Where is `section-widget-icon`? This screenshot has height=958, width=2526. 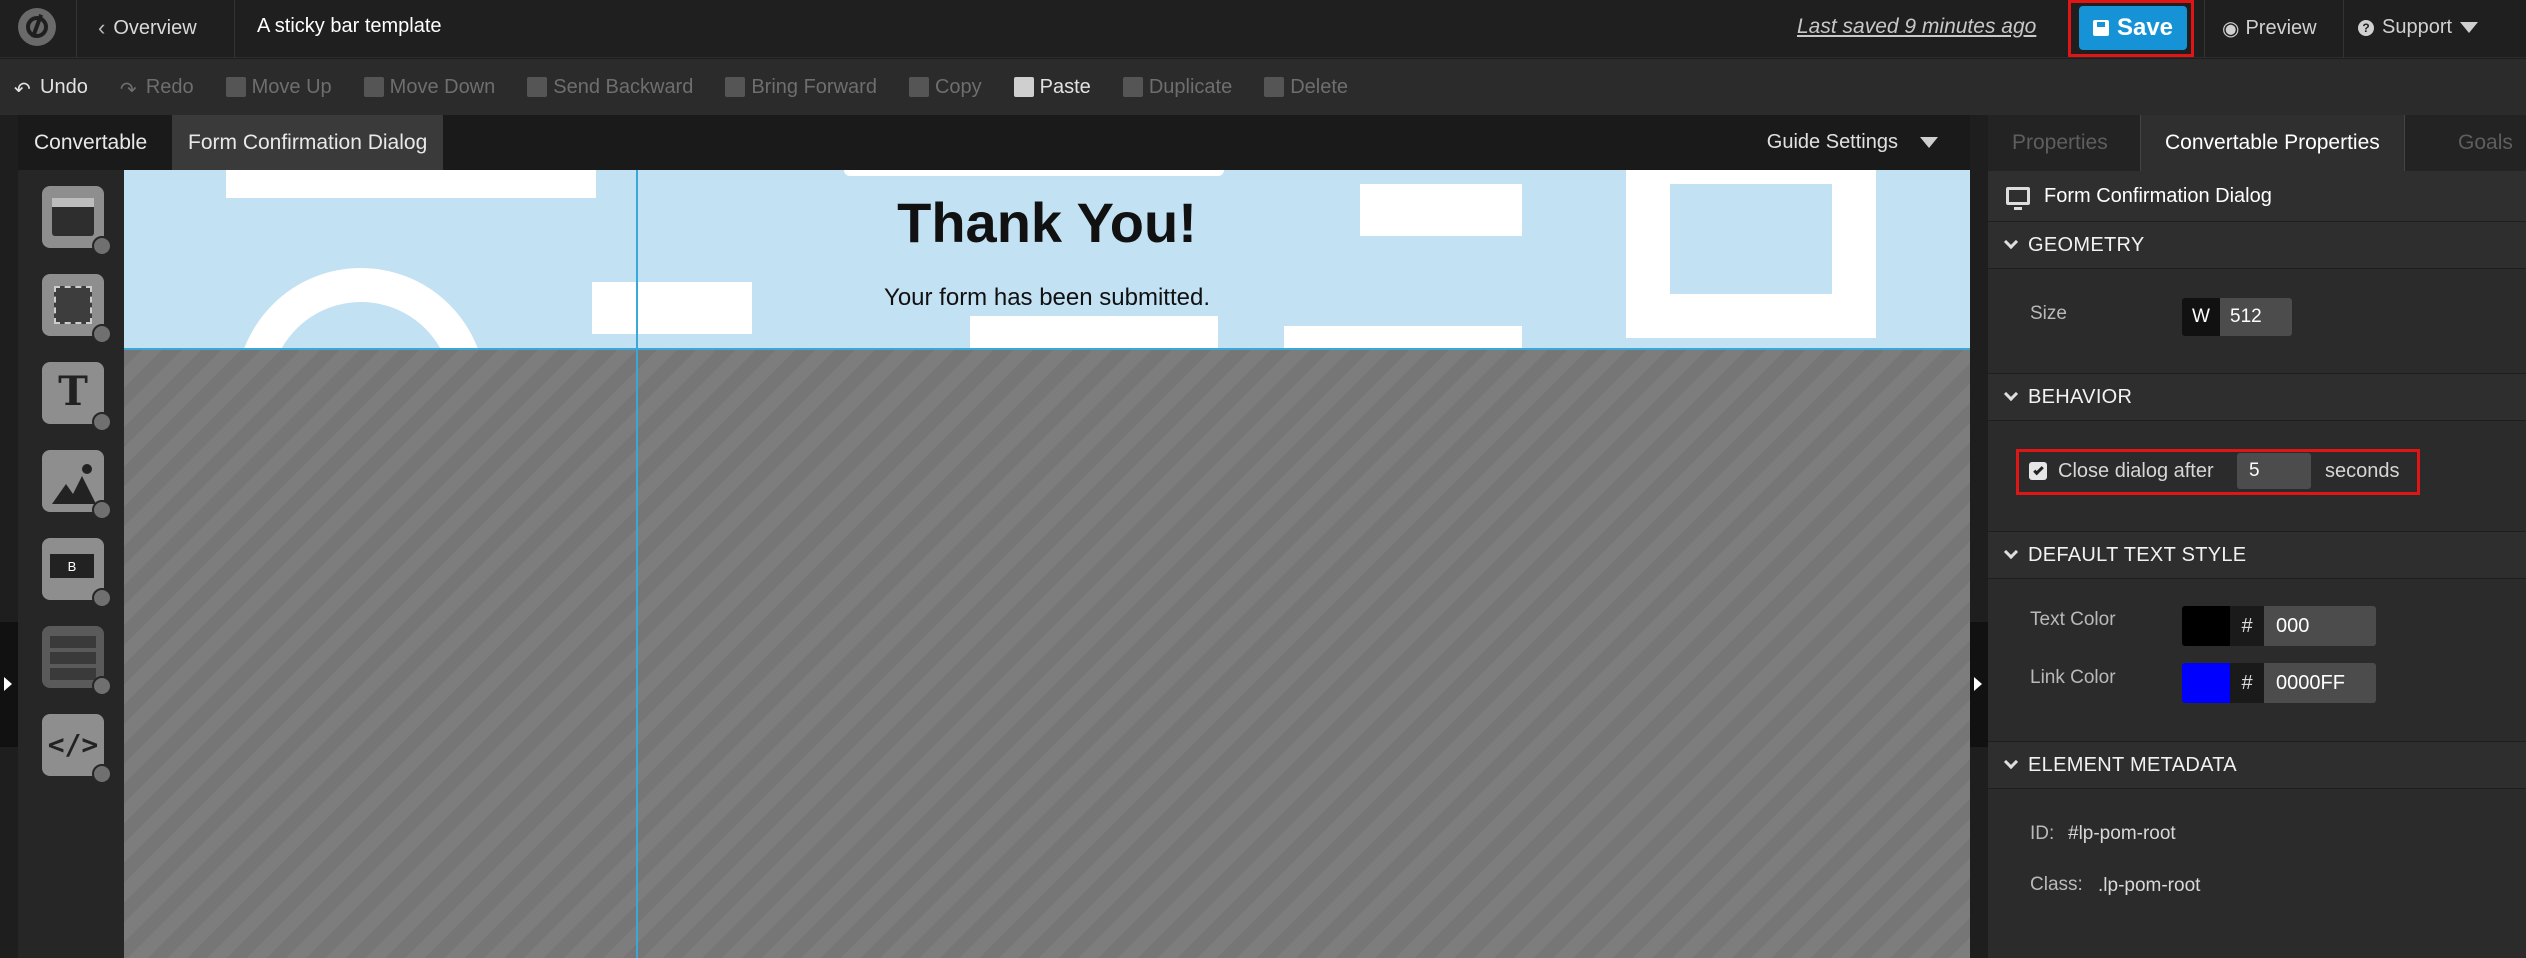 section-widget-icon is located at coordinates (77, 221).